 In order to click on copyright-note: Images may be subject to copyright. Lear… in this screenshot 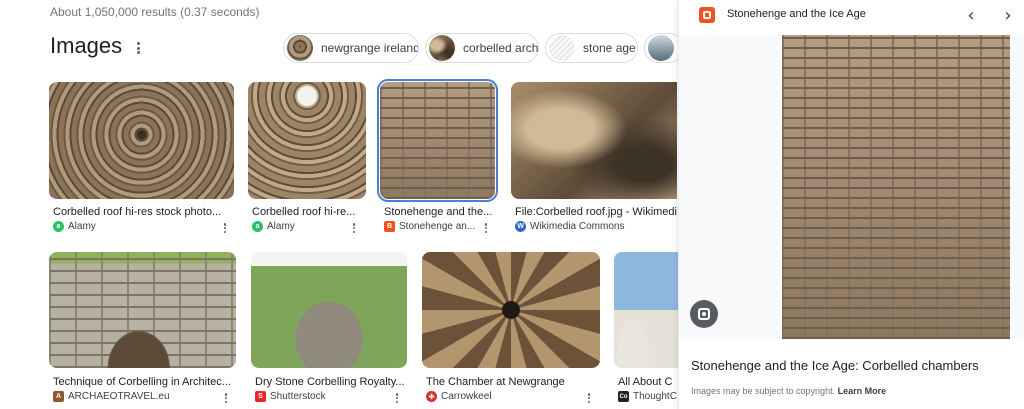, I will do `click(788, 391)`.